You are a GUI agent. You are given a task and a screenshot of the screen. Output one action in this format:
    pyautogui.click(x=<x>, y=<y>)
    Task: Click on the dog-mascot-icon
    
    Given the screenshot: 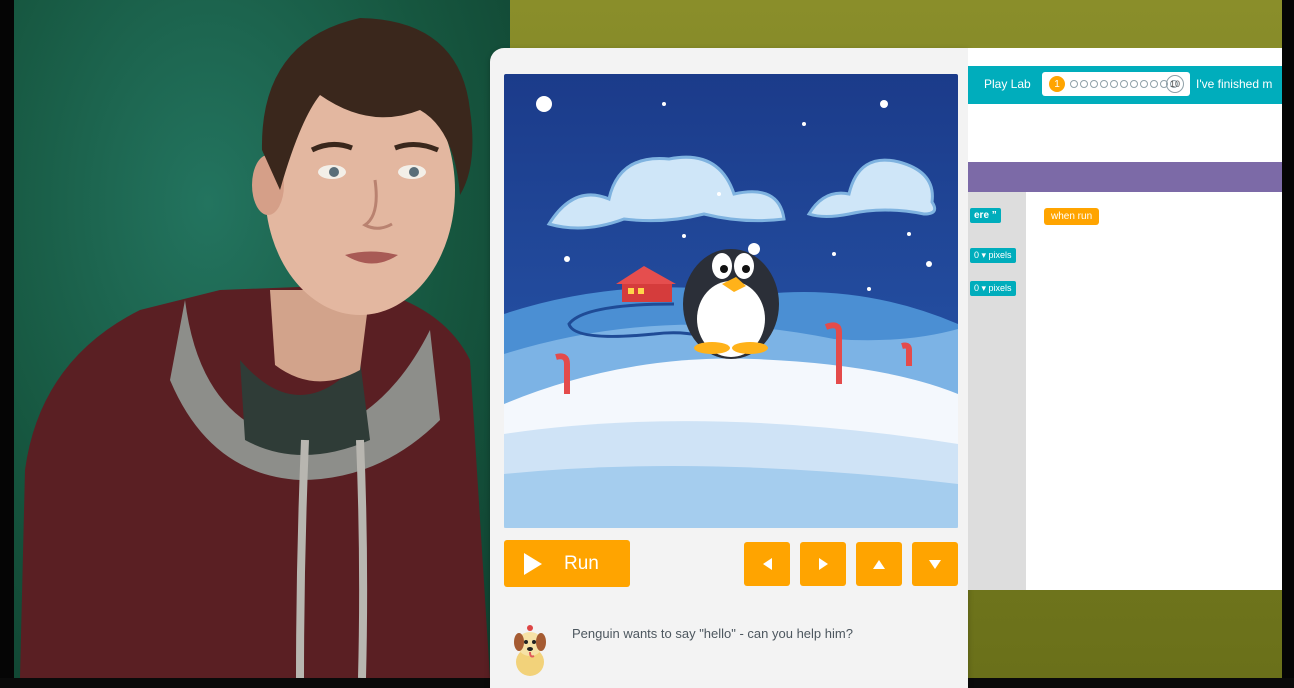 What is the action you would take?
    pyautogui.click(x=530, y=650)
    